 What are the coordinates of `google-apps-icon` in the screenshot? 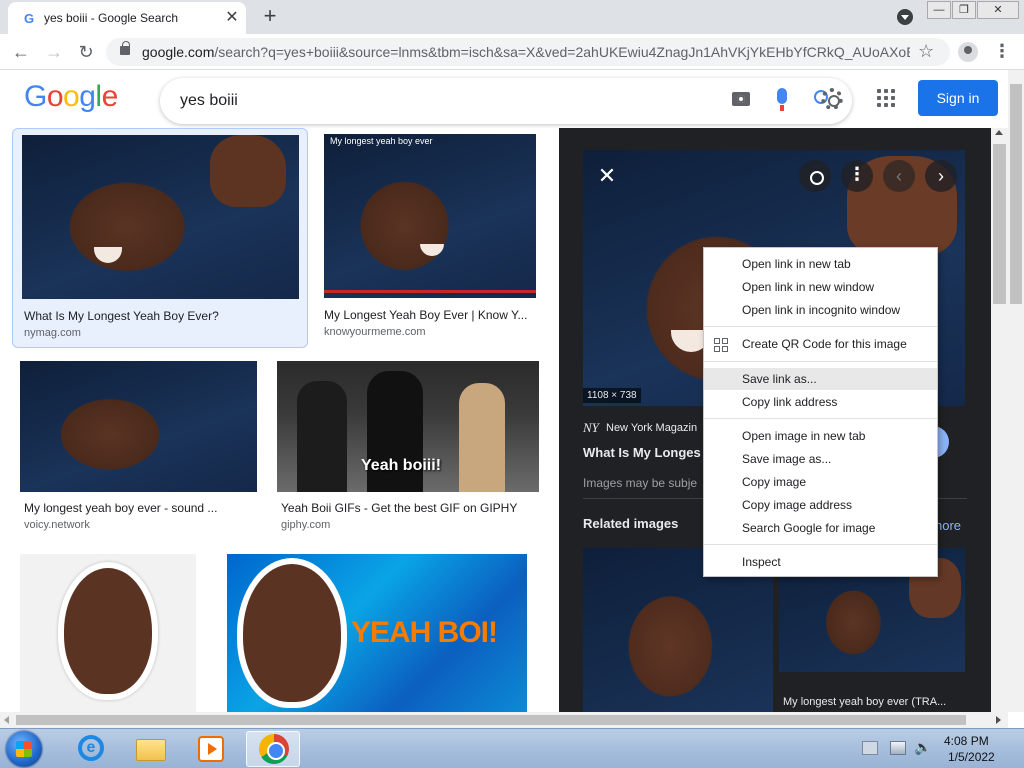 It's located at (886, 98).